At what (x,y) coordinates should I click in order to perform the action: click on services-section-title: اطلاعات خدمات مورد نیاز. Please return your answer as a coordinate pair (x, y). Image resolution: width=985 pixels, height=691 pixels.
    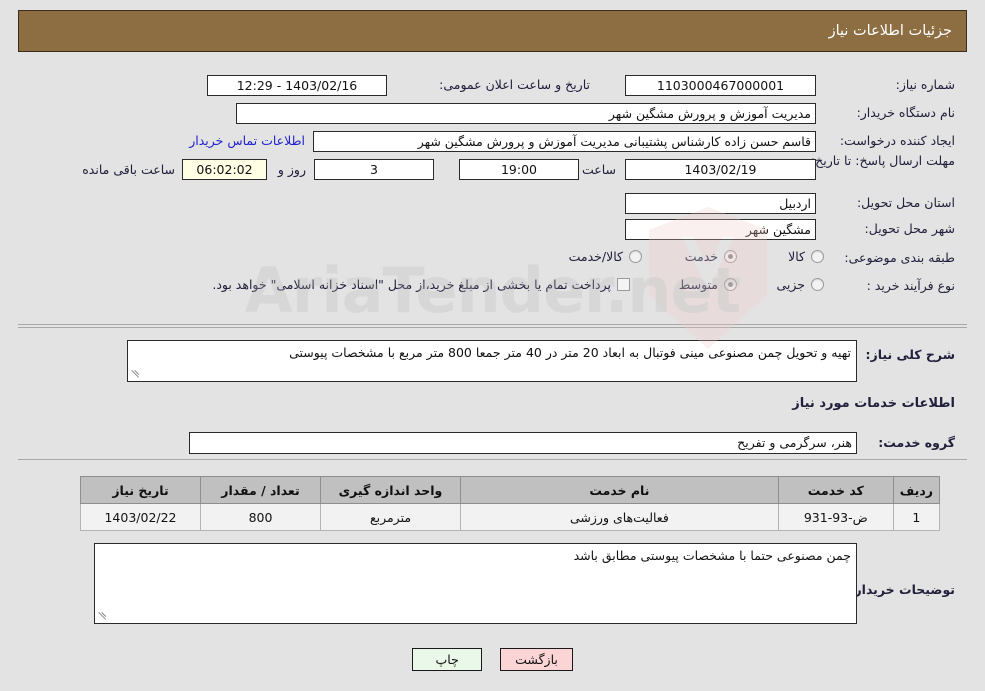
    Looking at the image, I should click on (873, 403).